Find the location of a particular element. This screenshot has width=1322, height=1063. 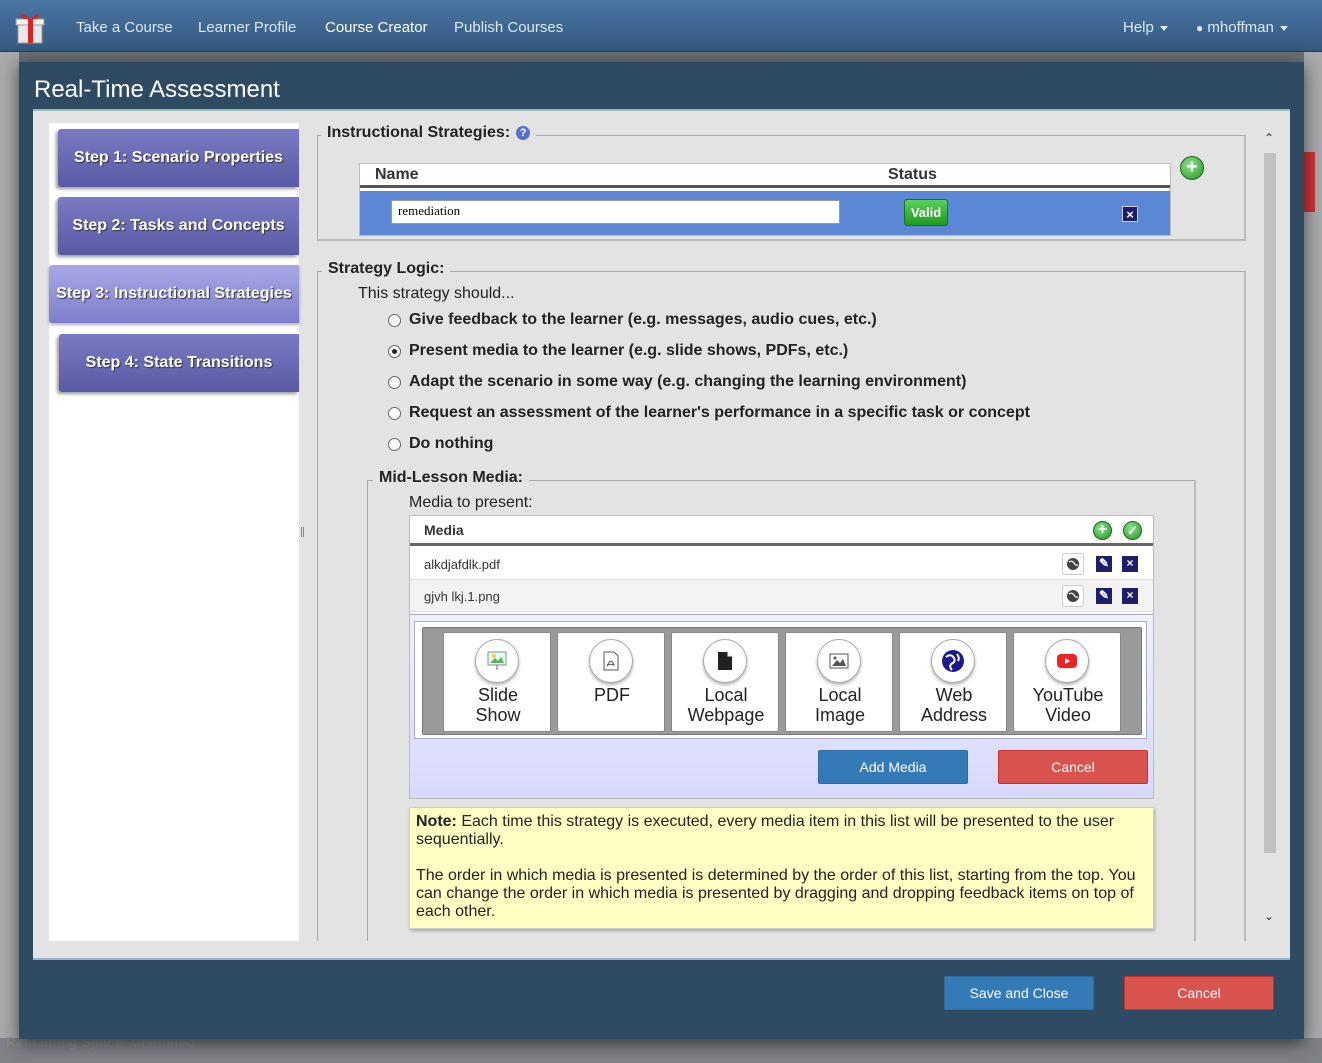

media-type-local-image: Local Image is located at coordinates (839, 682).